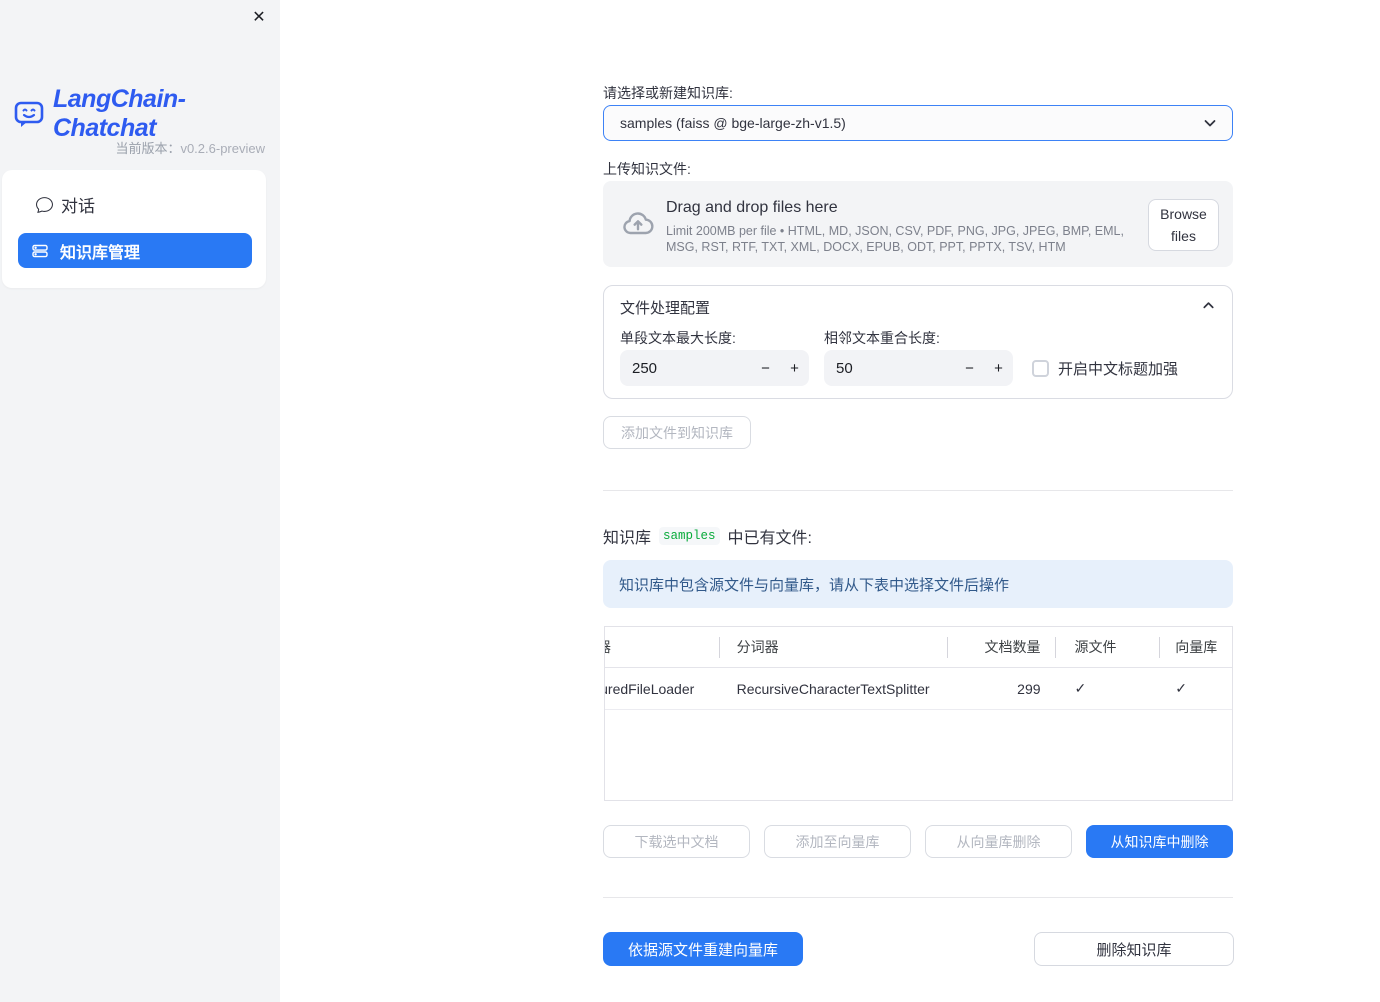 The width and height of the screenshot is (1380, 1002). What do you see at coordinates (837, 841) in the screenshot?
I see `add-to-vector-store-button: 添加至向量库` at bounding box center [837, 841].